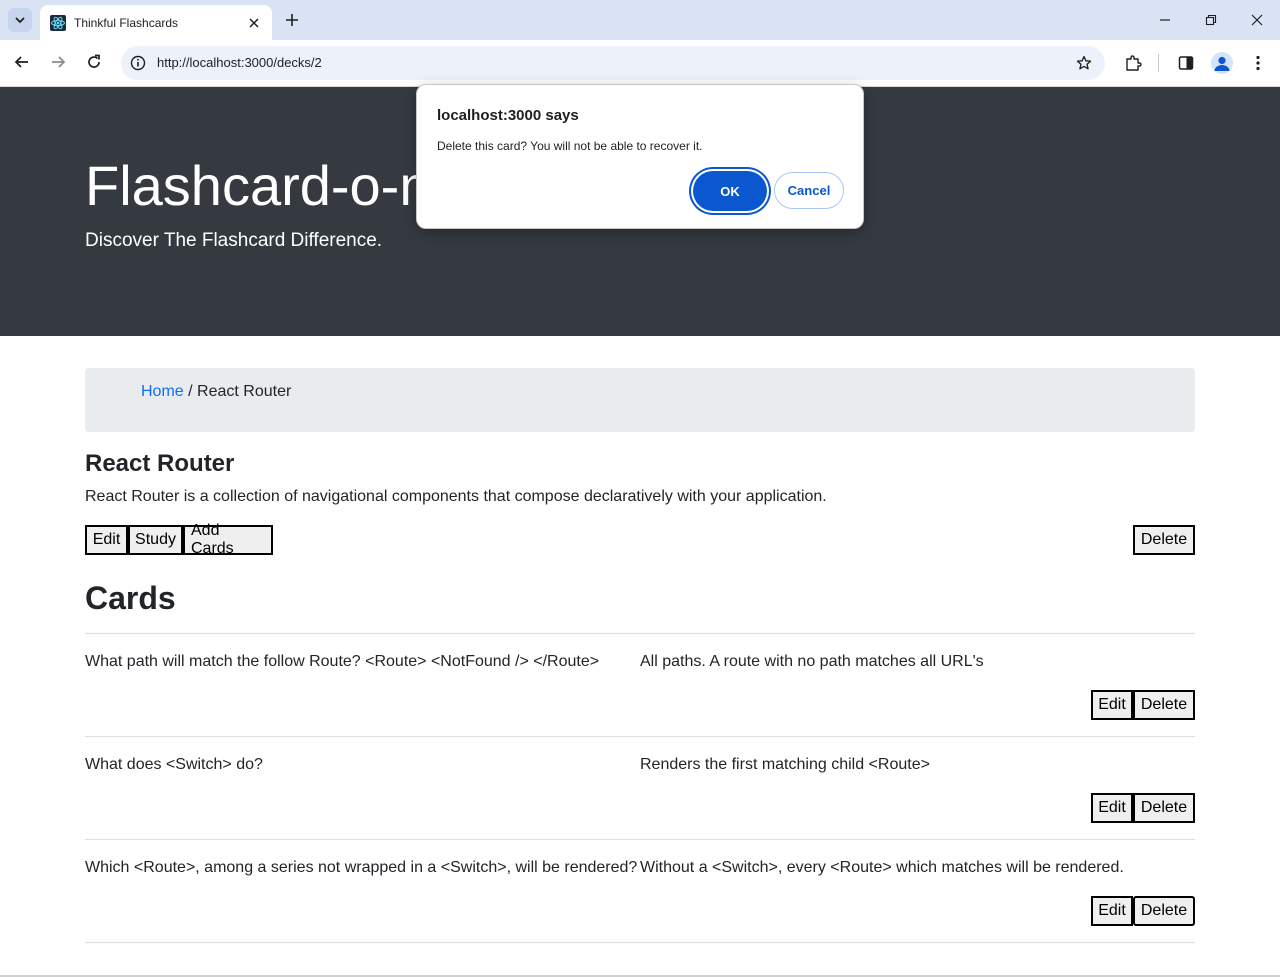 The image size is (1280, 977). I want to click on back-button, so click(22, 62).